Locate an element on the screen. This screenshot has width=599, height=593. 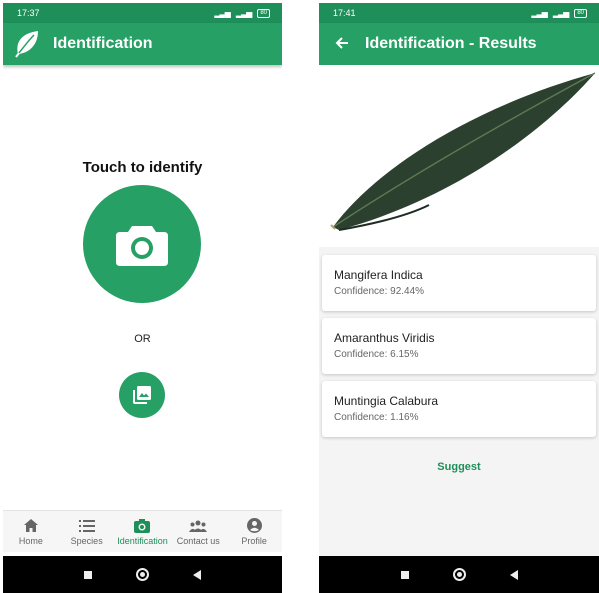
app-bar: Identification - Results is located at coordinates (459, 44).